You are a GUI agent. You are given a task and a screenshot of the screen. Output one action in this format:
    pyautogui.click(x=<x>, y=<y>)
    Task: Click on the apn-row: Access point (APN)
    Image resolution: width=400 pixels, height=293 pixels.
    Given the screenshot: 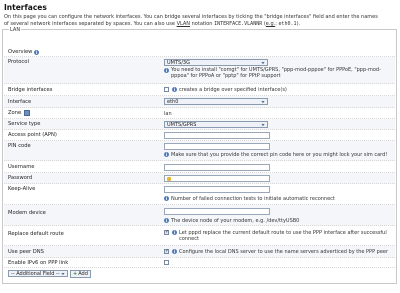 What is the action you would take?
    pyautogui.click(x=199, y=135)
    